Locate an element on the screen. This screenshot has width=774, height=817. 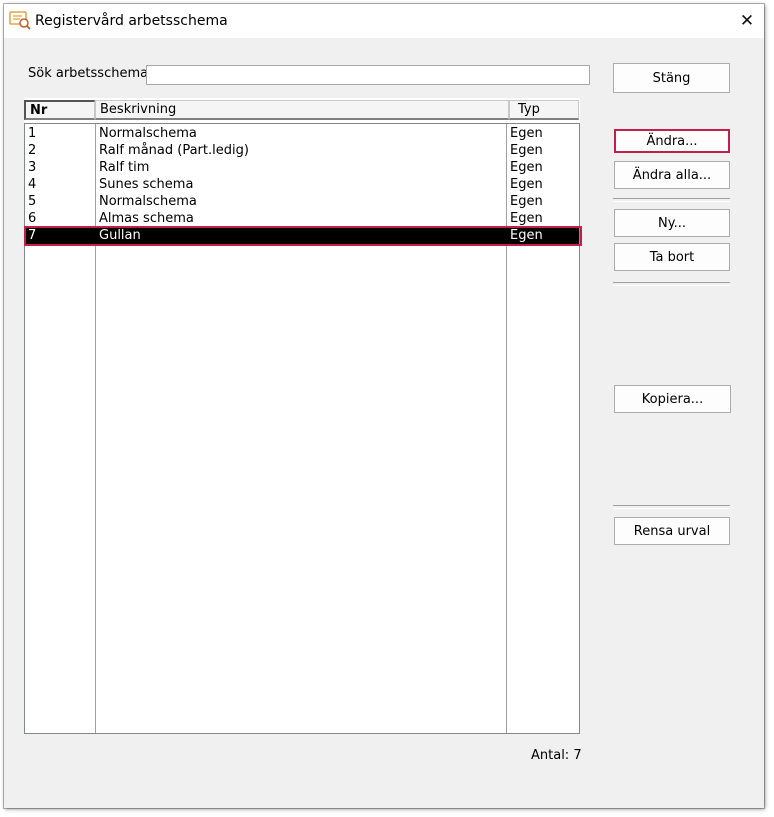
table-row: 1 Normalschema Egen is located at coordinates (302, 133).